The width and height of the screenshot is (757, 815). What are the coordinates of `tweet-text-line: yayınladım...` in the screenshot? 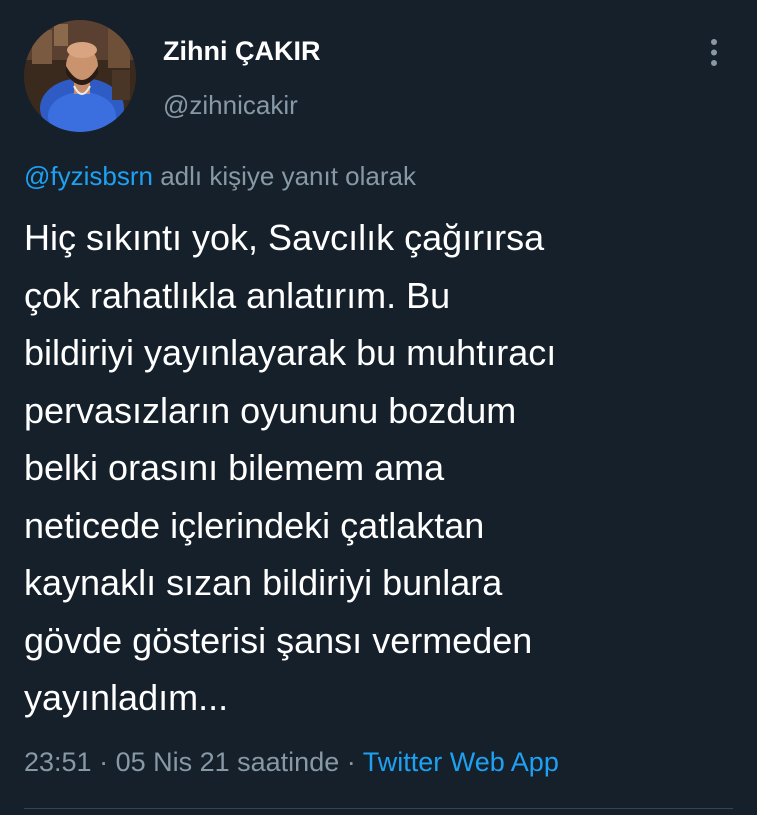 It's located at (126, 697).